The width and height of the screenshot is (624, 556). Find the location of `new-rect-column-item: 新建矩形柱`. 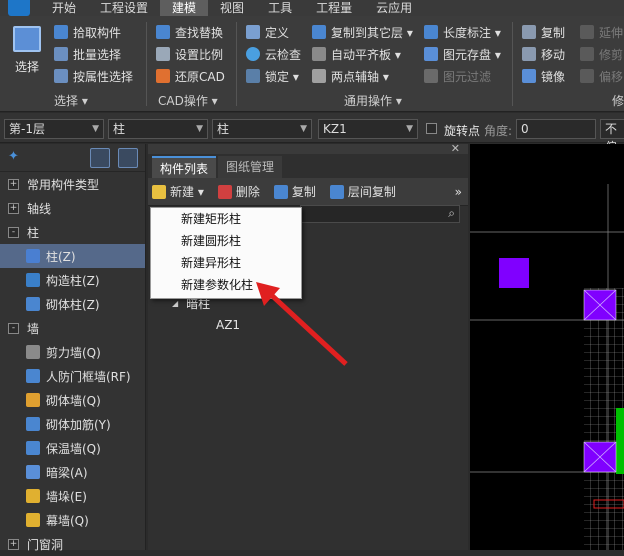

new-rect-column-item: 新建矩形柱 is located at coordinates (226, 219).